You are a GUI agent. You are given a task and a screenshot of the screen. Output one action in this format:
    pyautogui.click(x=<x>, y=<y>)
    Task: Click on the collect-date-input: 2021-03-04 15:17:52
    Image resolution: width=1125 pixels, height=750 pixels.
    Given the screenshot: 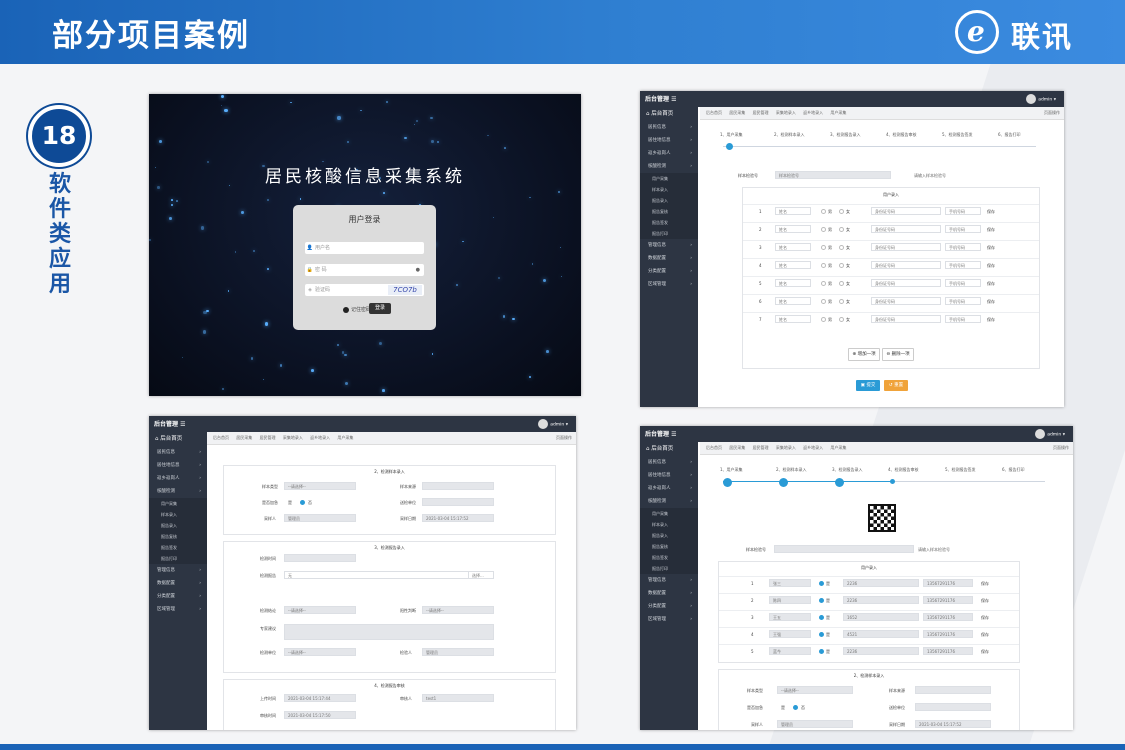 What is the action you would take?
    pyautogui.click(x=953, y=724)
    